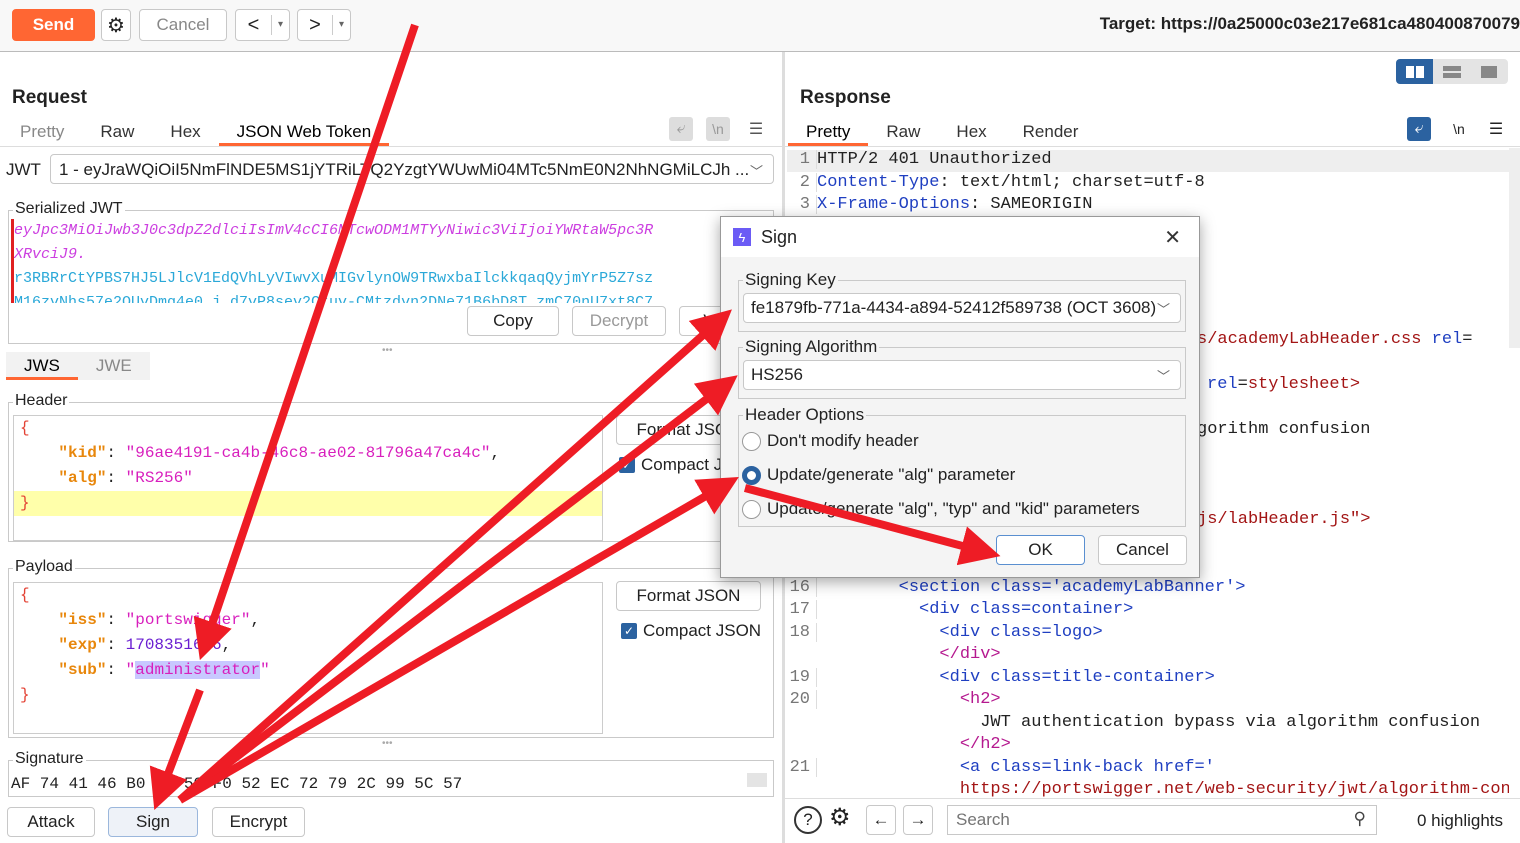 The height and width of the screenshot is (843, 1520). What do you see at coordinates (742, 237) in the screenshot?
I see `lightning-icon: ϟ` at bounding box center [742, 237].